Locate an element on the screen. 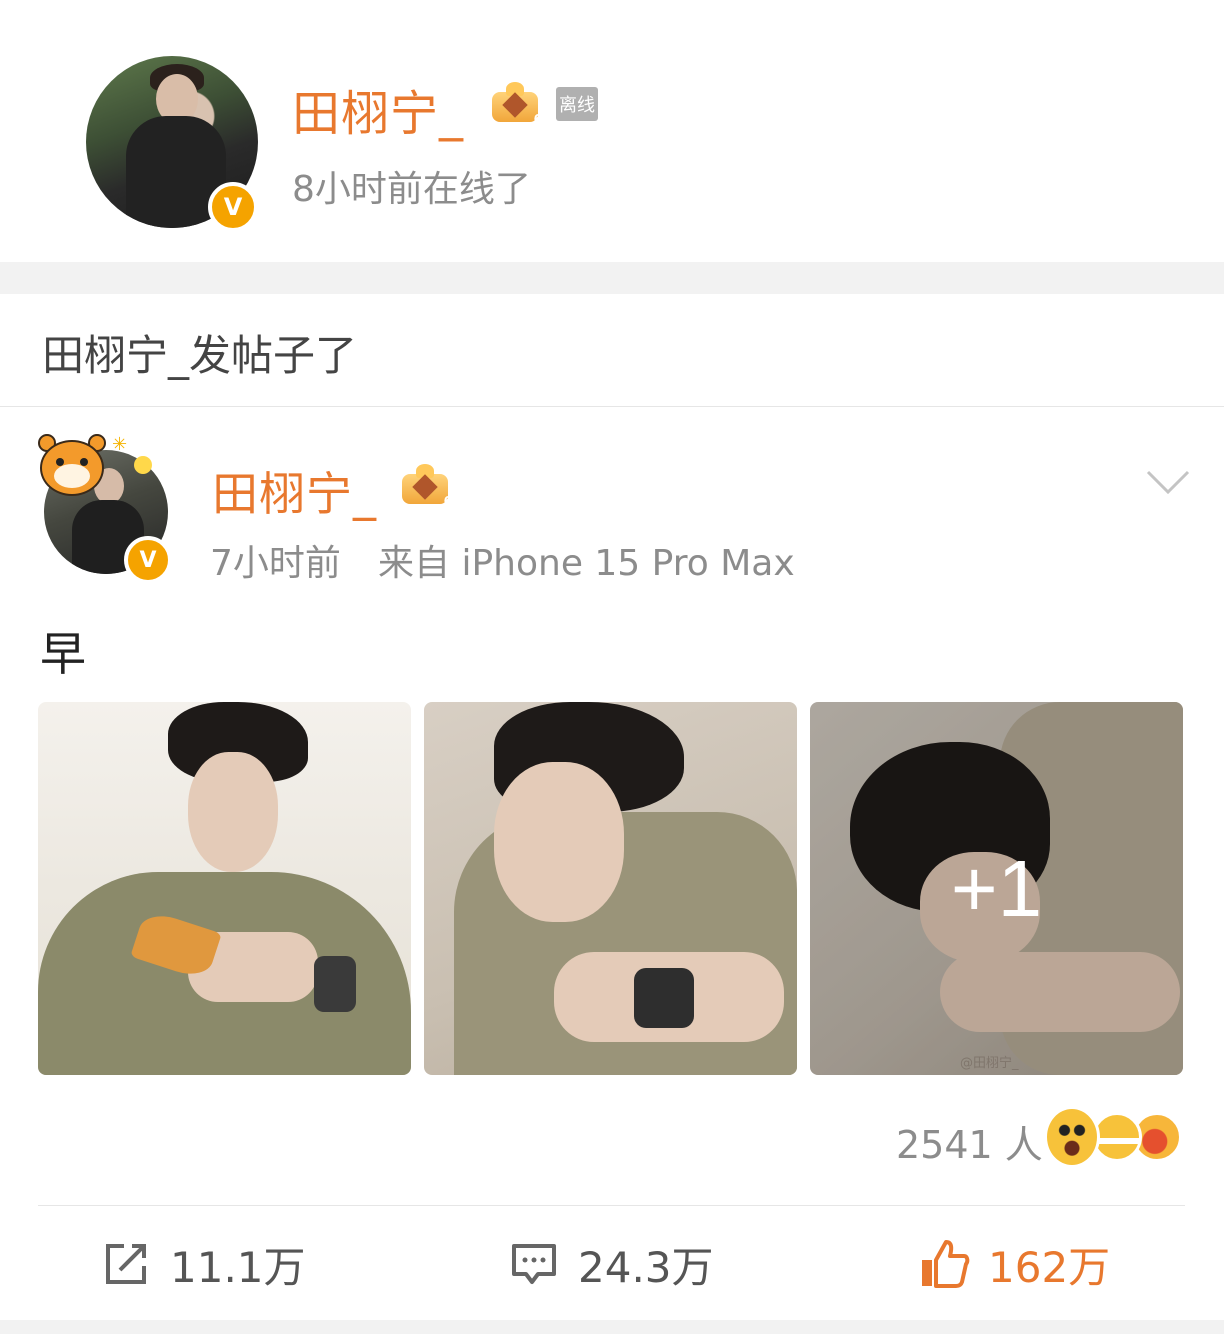  repost-button: 11.1万 is located at coordinates (203, 1264).